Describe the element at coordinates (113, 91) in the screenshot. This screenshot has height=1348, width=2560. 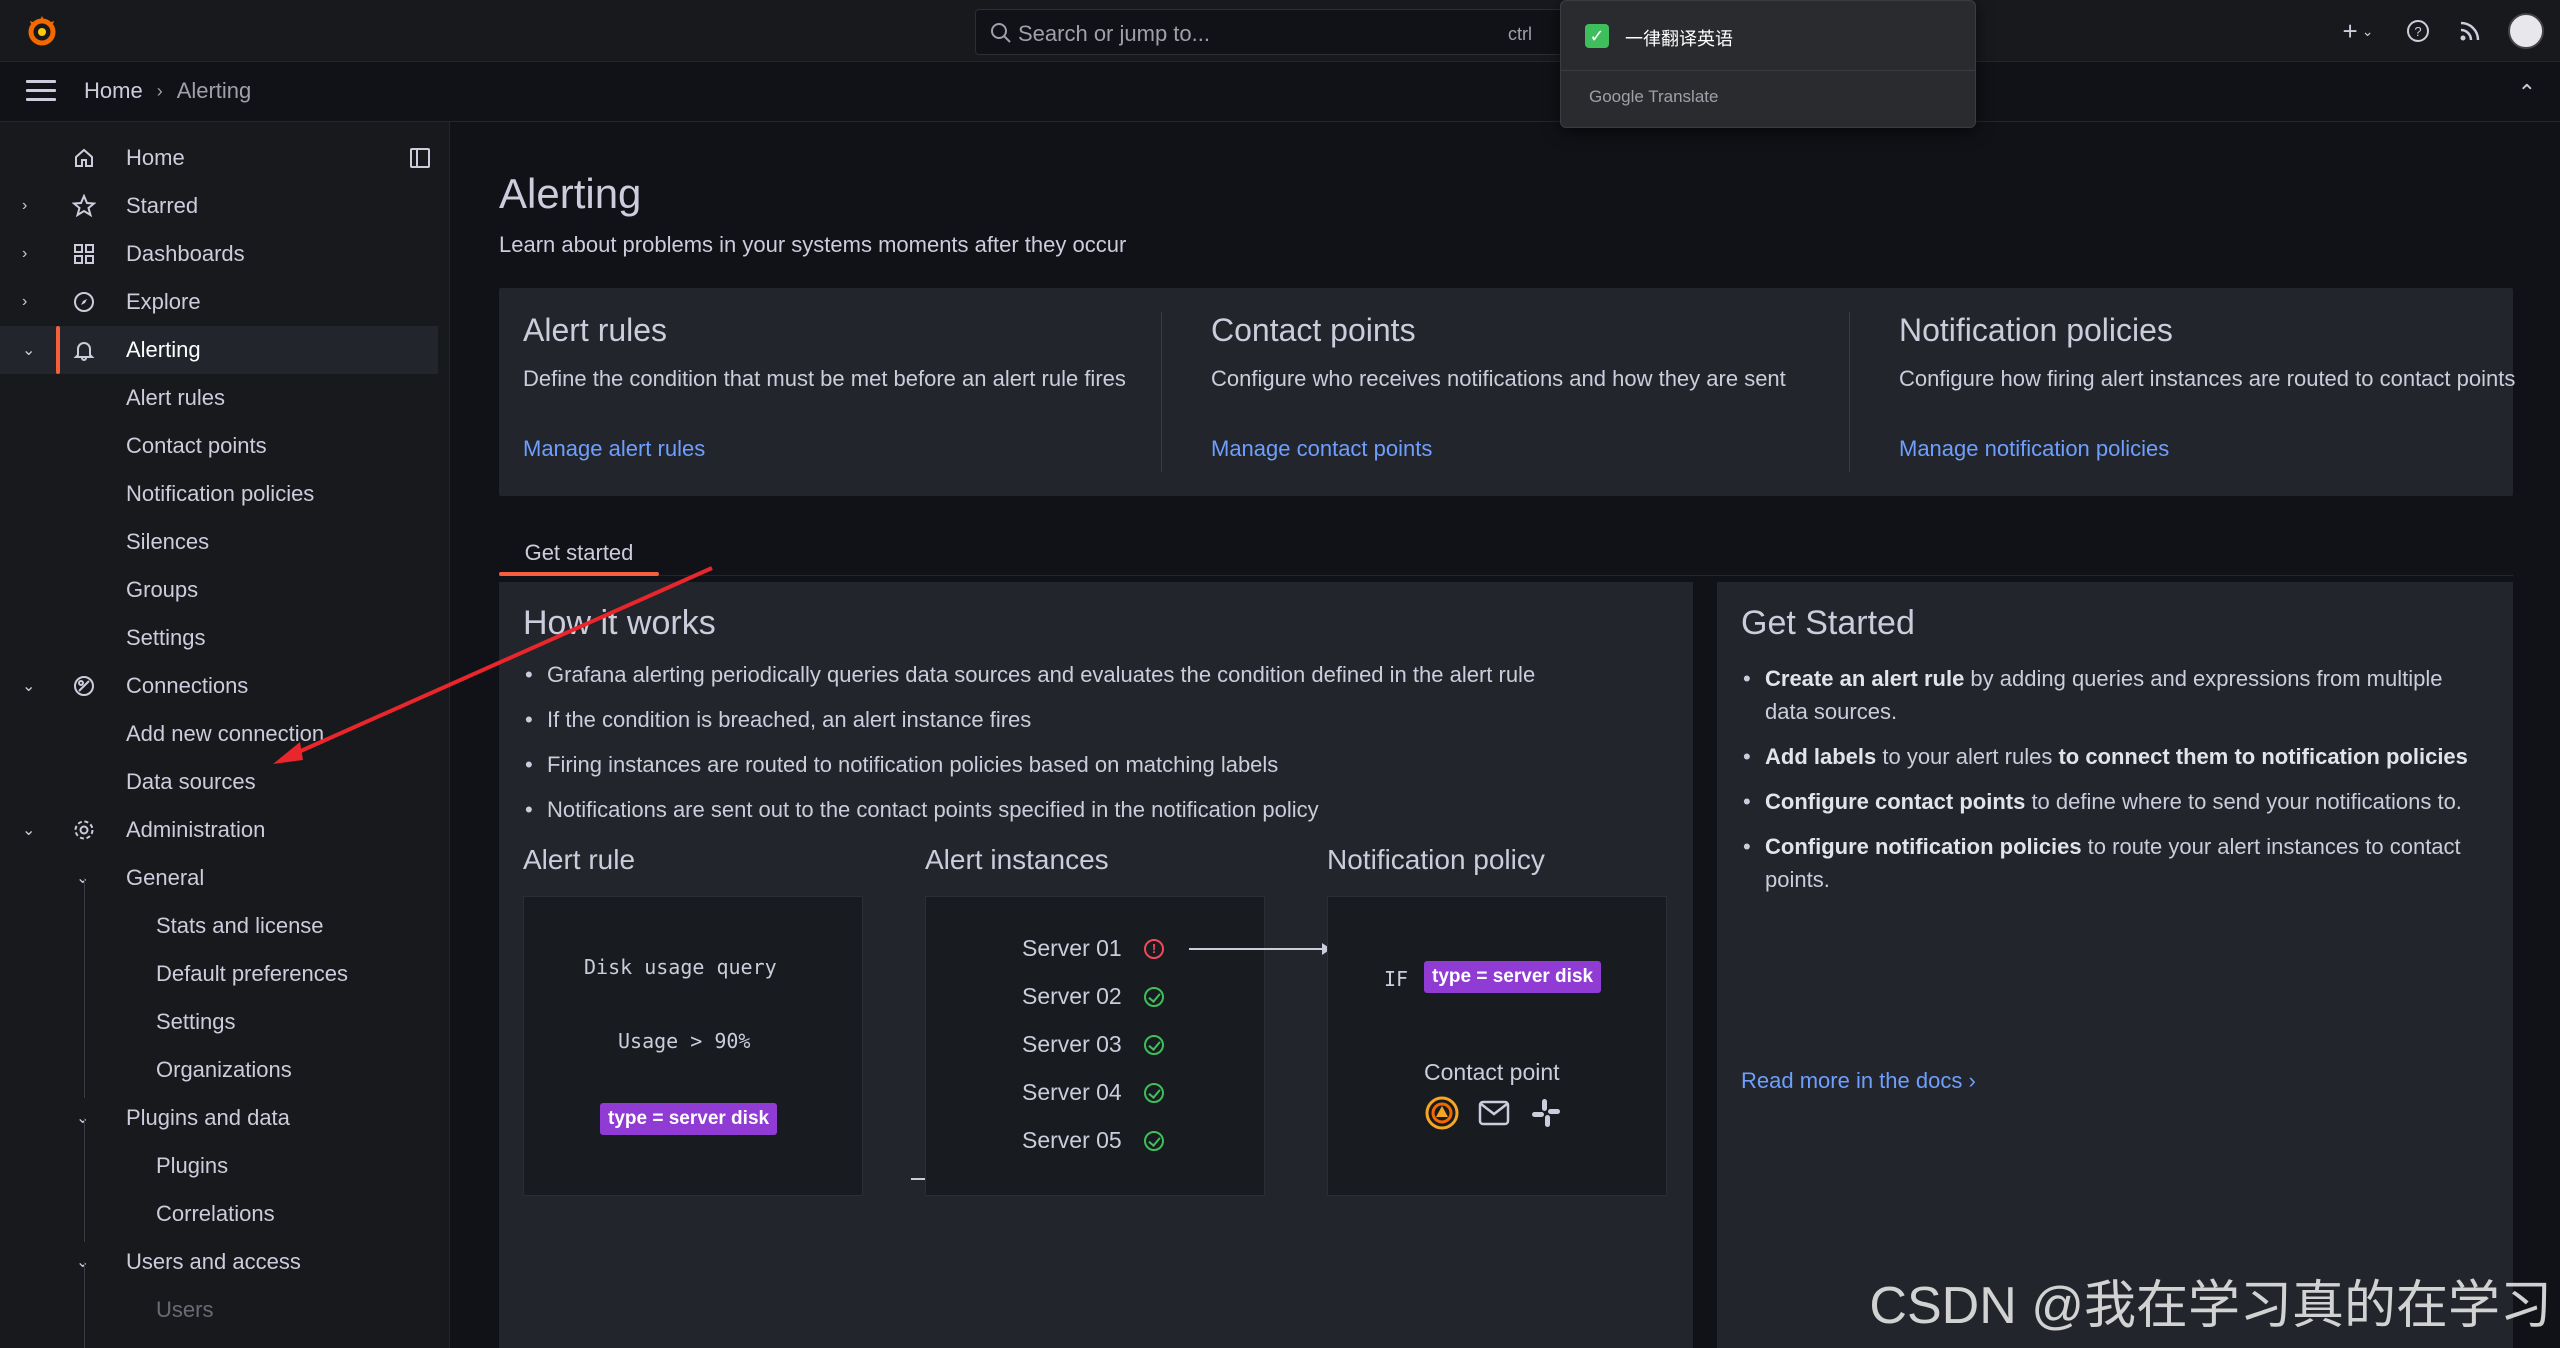
I see `breadcrumb-home: Home` at that location.